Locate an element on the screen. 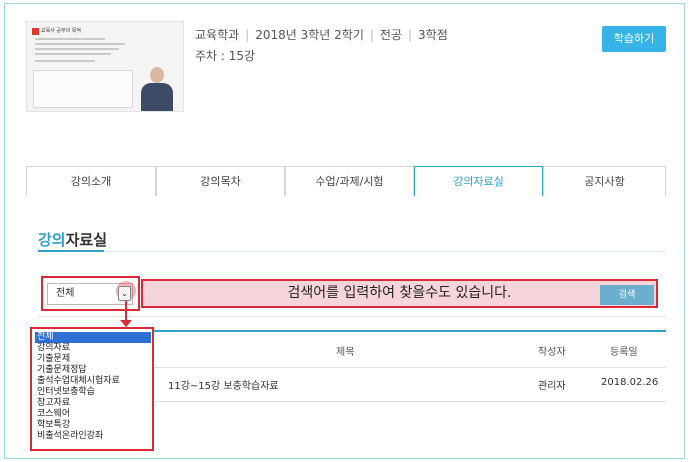 The image size is (690, 462). dropdown-option: 강의자료 is located at coordinates (52, 348).